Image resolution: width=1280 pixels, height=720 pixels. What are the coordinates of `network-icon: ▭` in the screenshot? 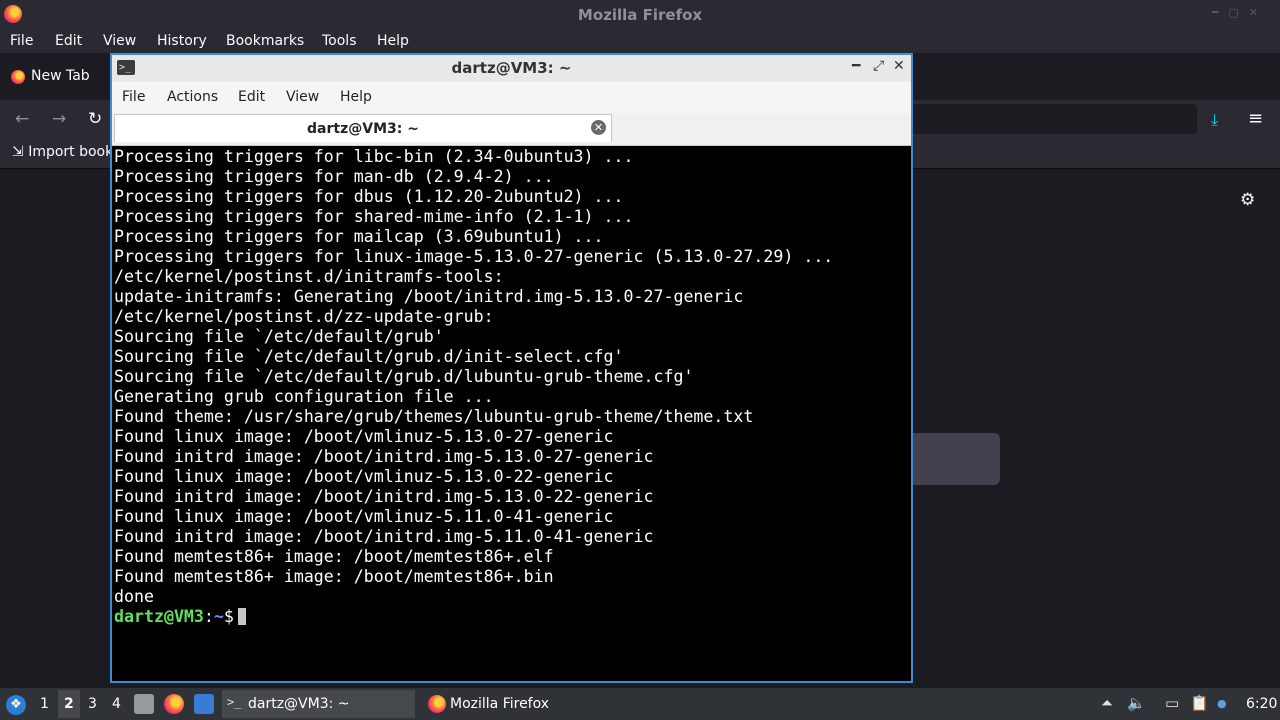 It's located at (1172, 703).